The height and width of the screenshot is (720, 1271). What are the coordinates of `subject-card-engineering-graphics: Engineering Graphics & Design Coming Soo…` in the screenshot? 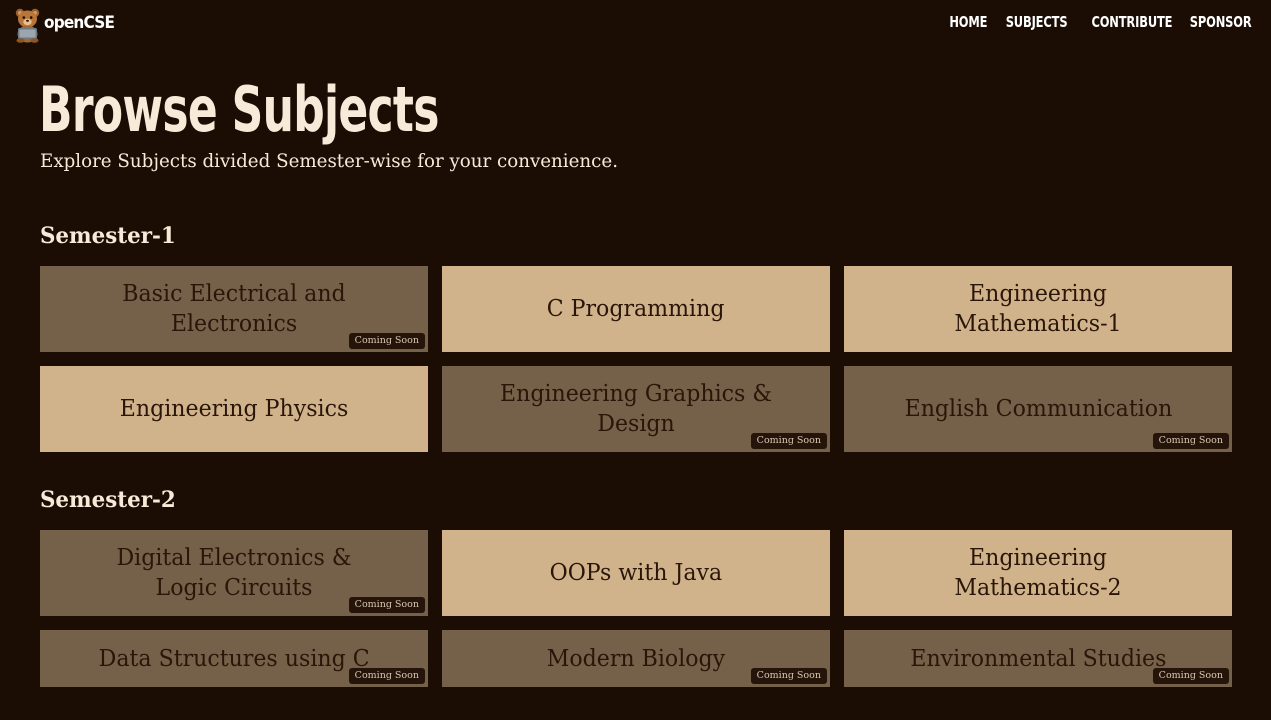 It's located at (636, 409).